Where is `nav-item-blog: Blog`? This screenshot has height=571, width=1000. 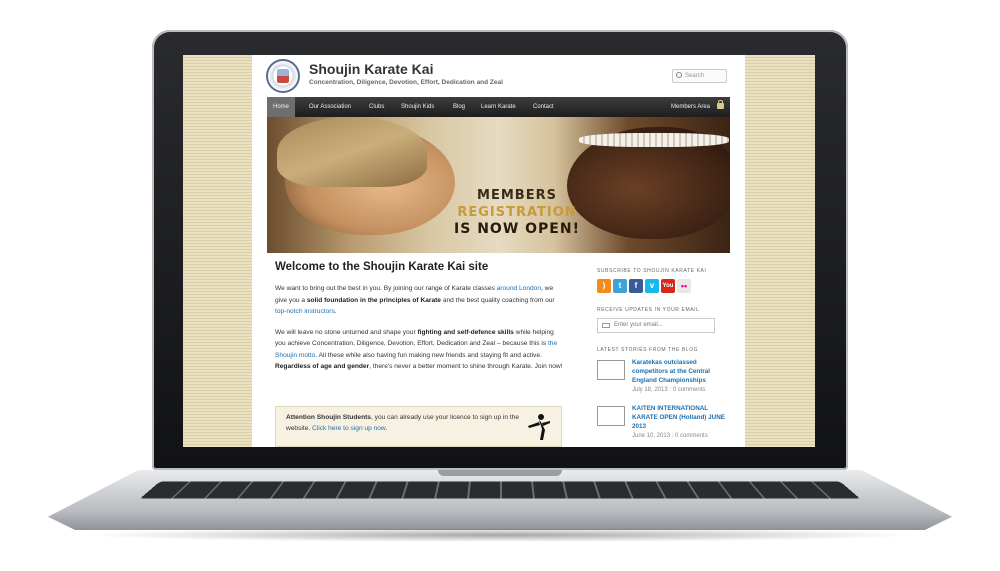
nav-item-blog: Blog is located at coordinates (459, 107).